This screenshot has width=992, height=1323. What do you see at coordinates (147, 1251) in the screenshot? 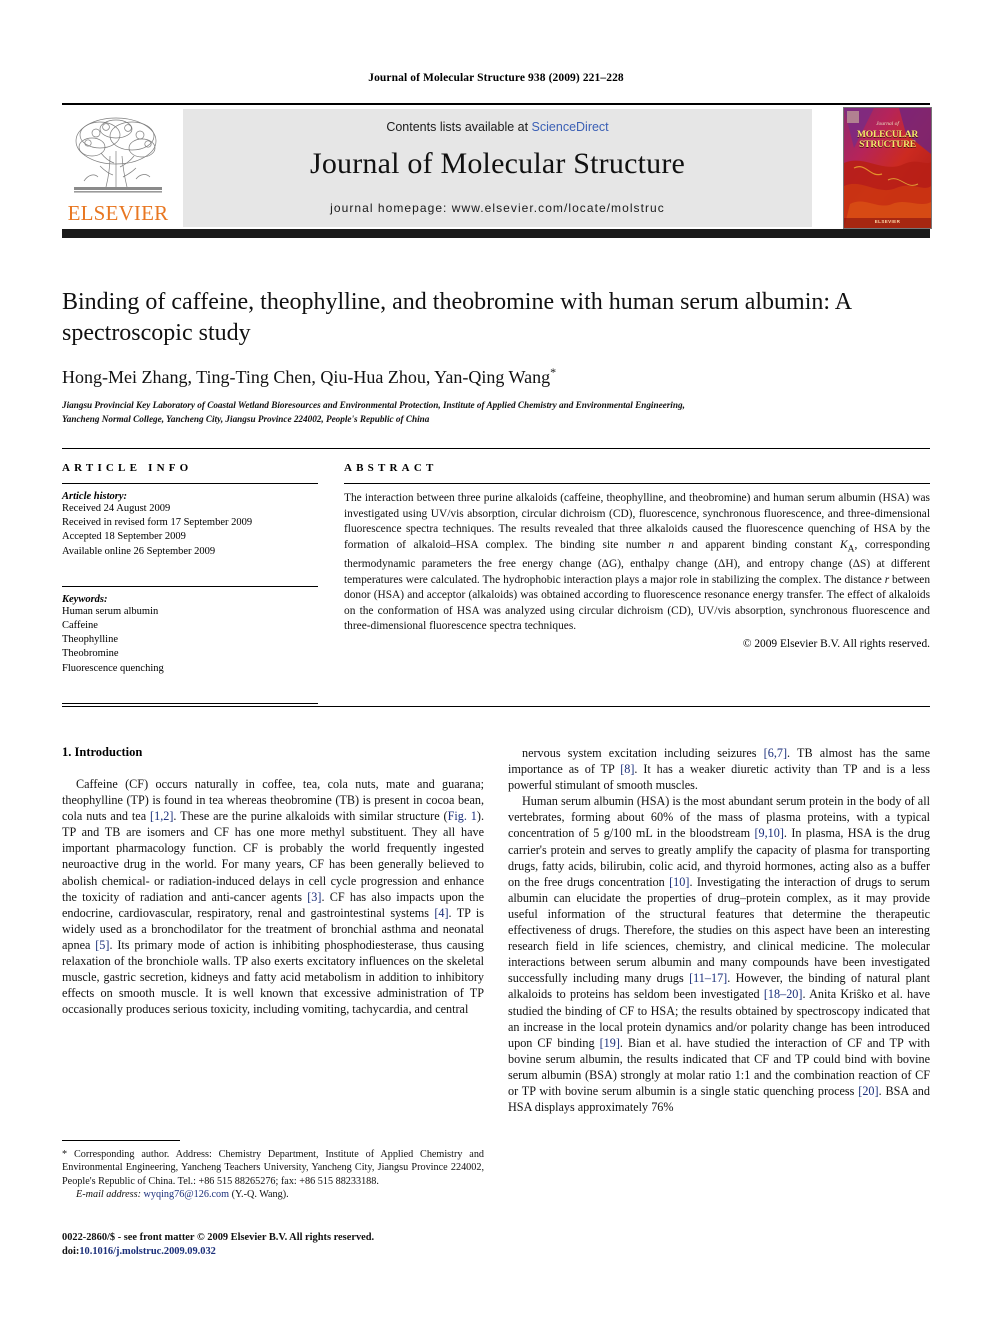
I see `doi-link: 10.1016/j.molstruc.2009.09.032` at bounding box center [147, 1251].